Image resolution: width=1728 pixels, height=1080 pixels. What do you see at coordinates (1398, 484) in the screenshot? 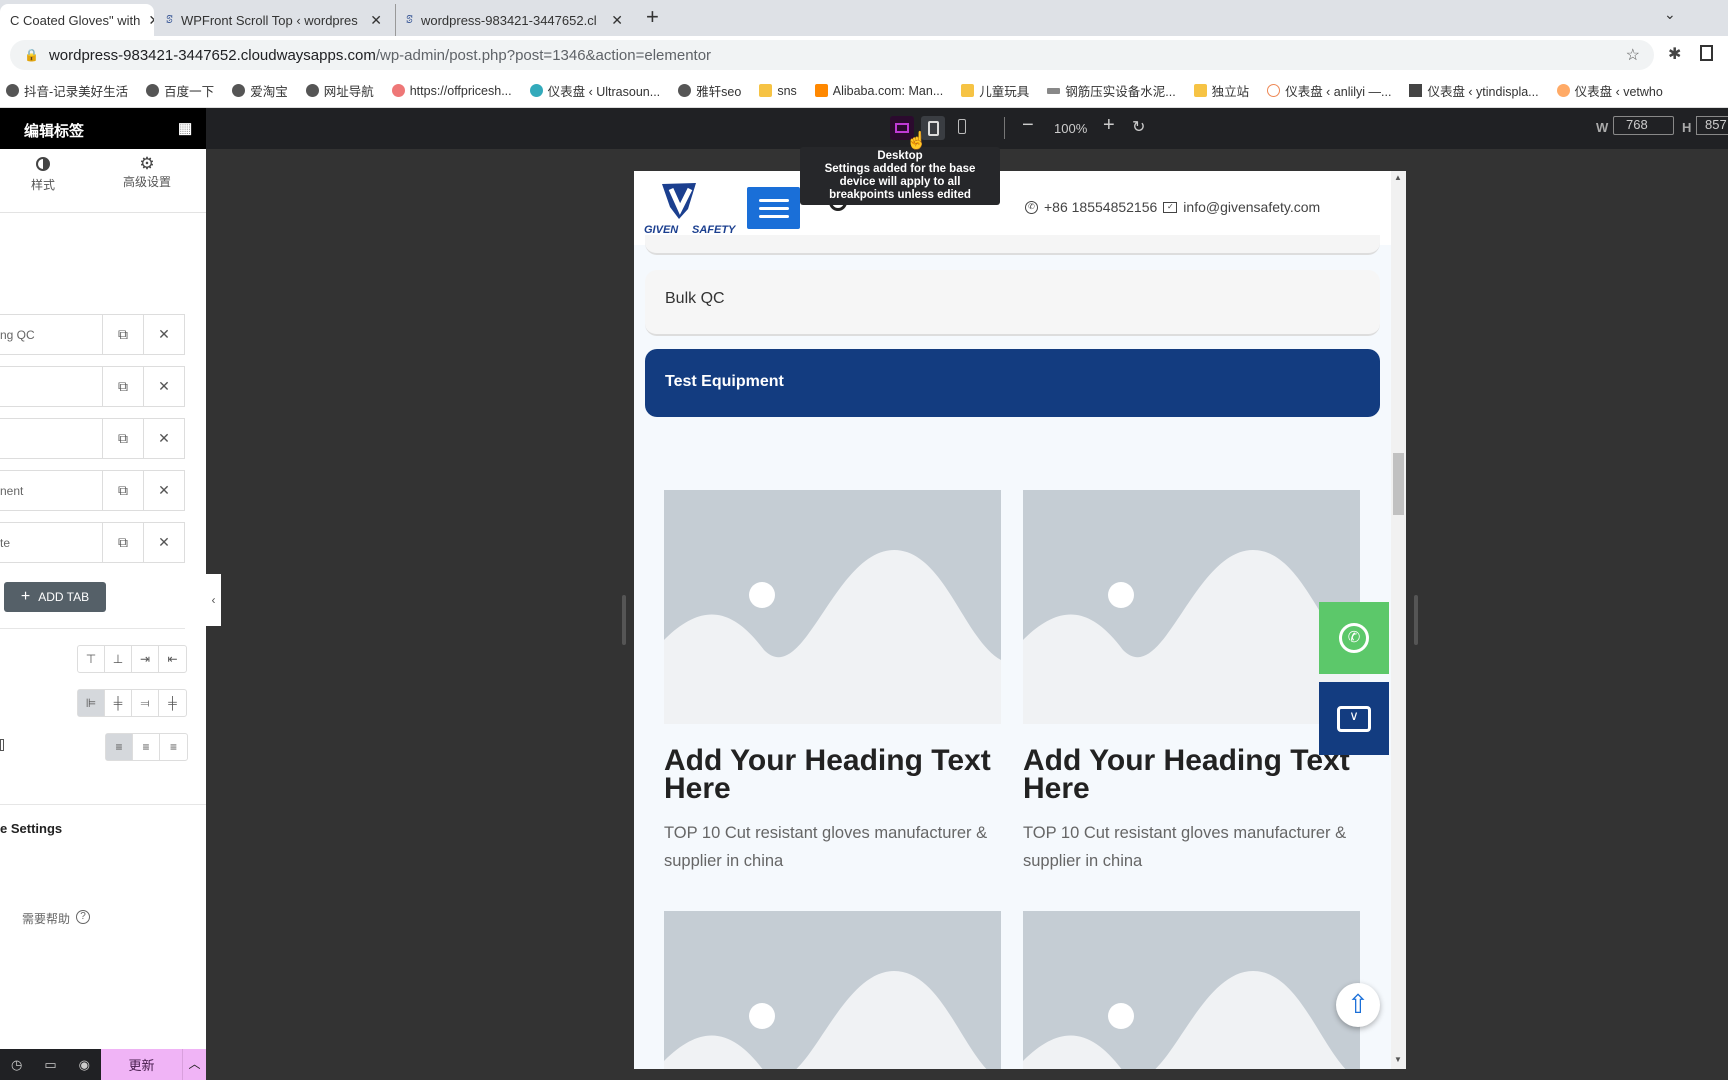
I see `scrollbar-thumb` at bounding box center [1398, 484].